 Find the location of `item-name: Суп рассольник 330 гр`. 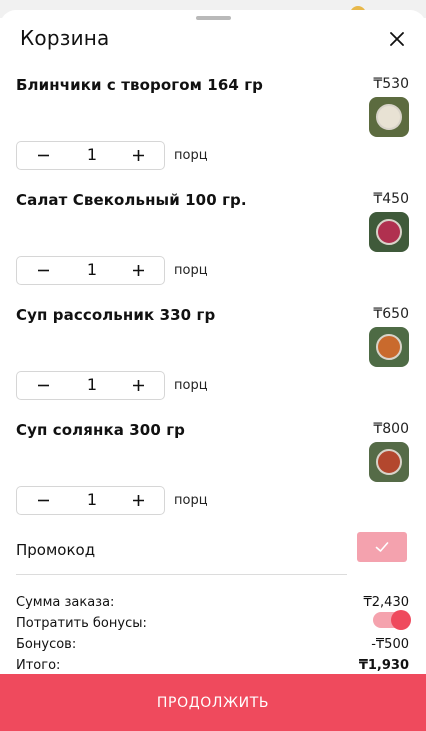

item-name: Суп рассольник 330 гр is located at coordinates (116, 315).